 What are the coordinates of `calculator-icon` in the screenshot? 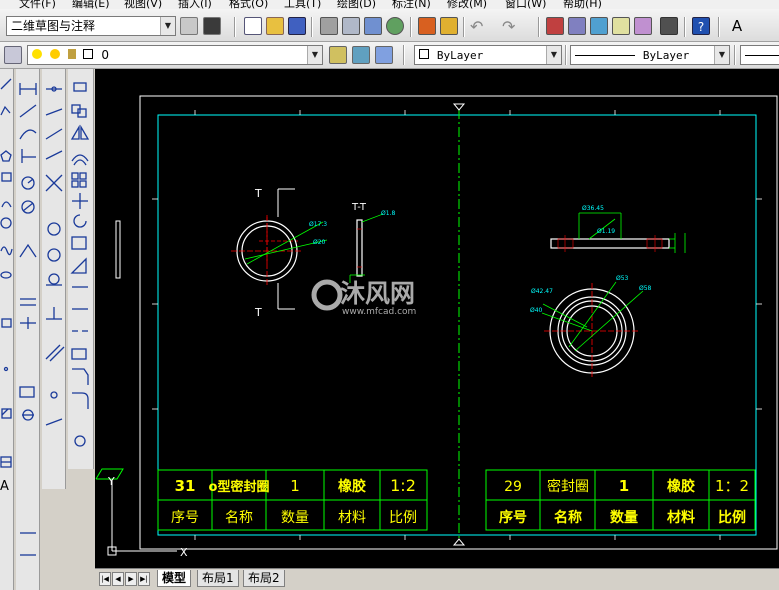 It's located at (669, 26).